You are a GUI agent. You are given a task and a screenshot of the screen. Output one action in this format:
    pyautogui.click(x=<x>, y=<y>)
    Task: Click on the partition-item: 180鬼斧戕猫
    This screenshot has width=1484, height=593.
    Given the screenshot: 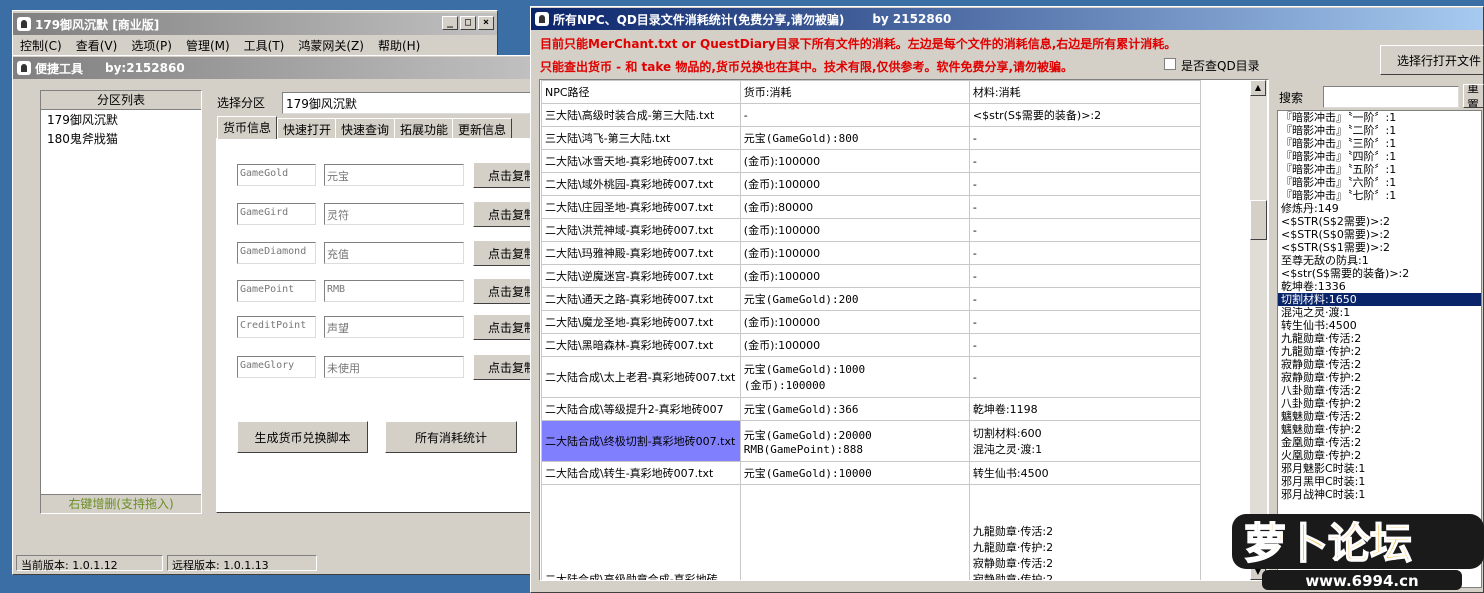 What is the action you would take?
    pyautogui.click(x=121, y=138)
    